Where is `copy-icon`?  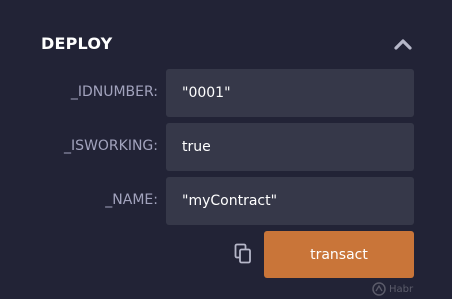 copy-icon is located at coordinates (243, 254).